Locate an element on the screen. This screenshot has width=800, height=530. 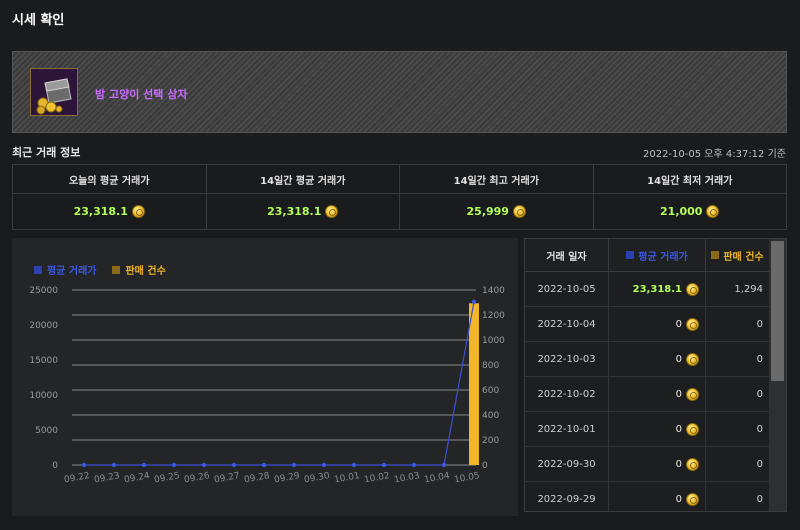
right-tick-label: 1200 is located at coordinates (493, 316).